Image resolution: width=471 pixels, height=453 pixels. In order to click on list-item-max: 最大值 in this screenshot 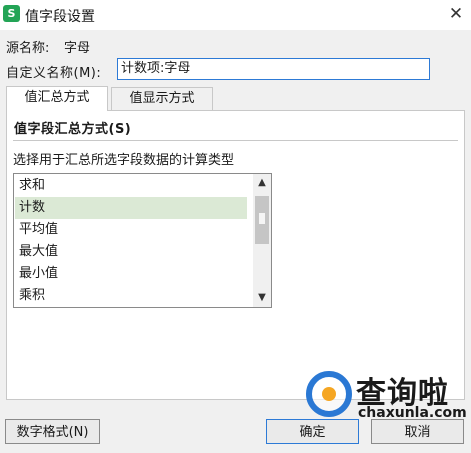, I will do `click(131, 252)`.